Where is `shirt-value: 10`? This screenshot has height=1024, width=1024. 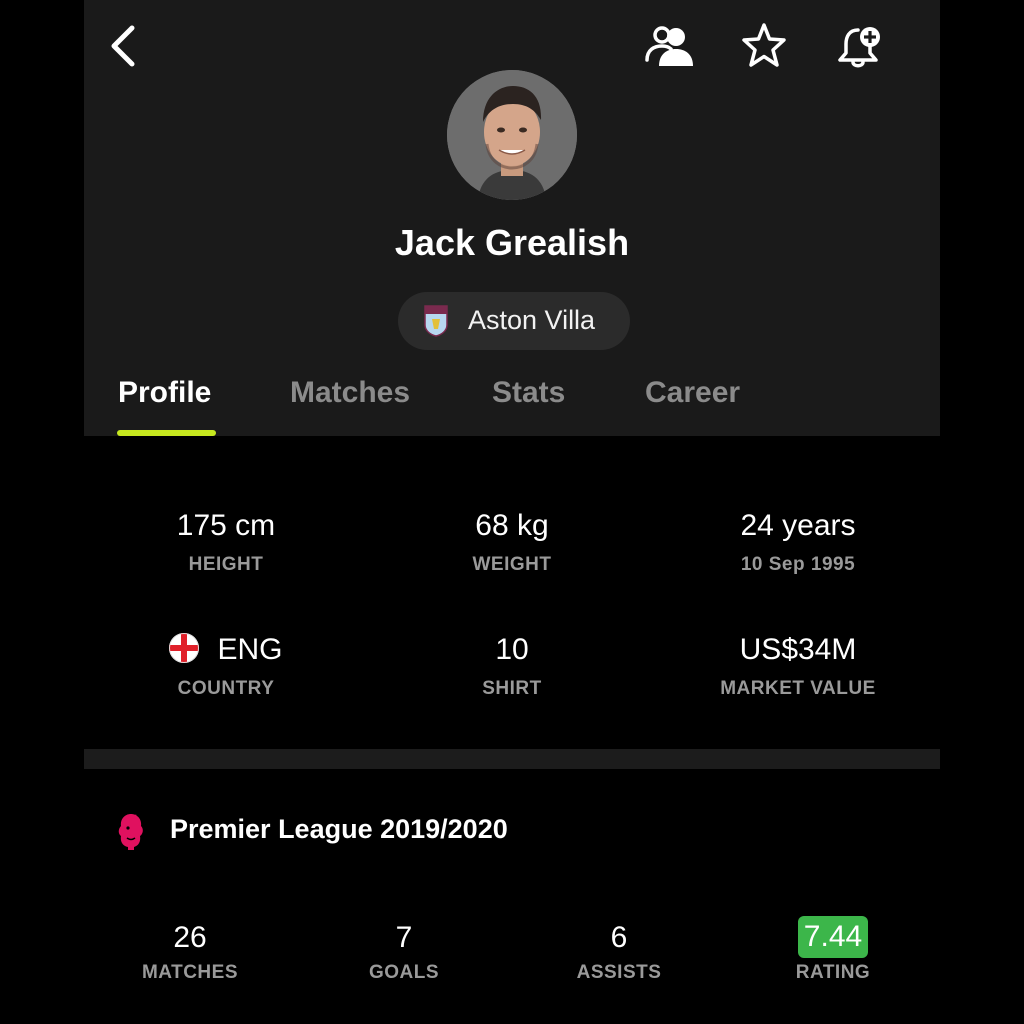
shirt-value: 10 is located at coordinates (512, 649).